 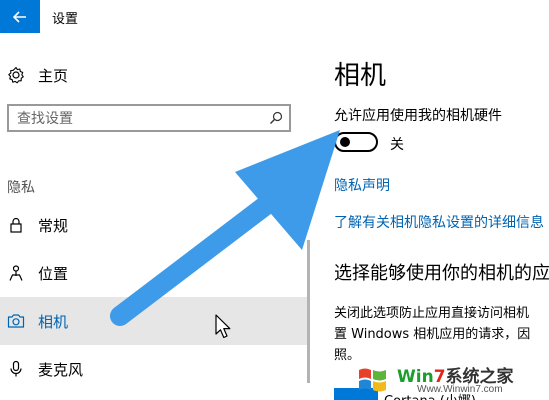 I want to click on search-icon, so click(x=276, y=118).